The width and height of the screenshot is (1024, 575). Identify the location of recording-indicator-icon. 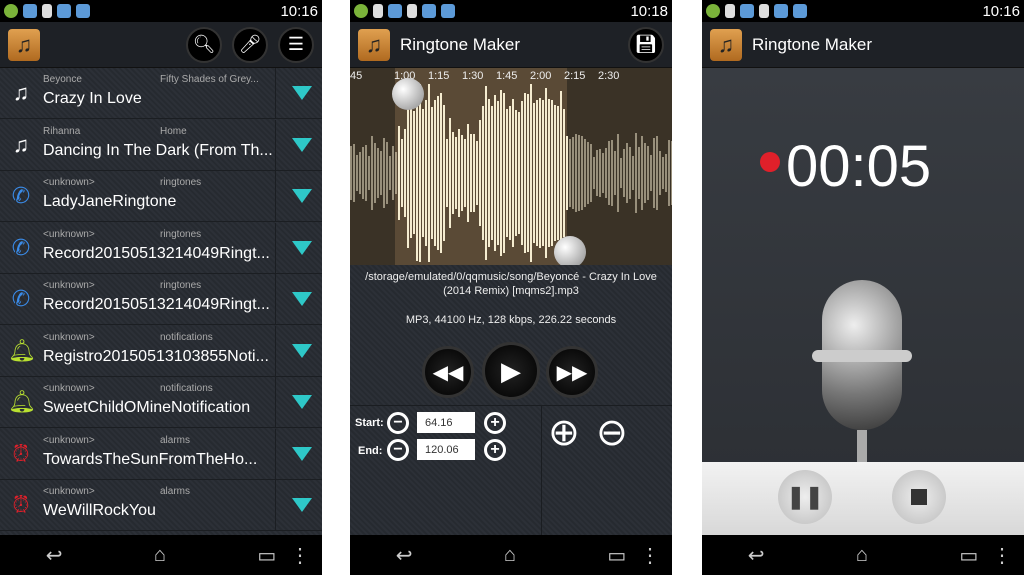
(770, 162).